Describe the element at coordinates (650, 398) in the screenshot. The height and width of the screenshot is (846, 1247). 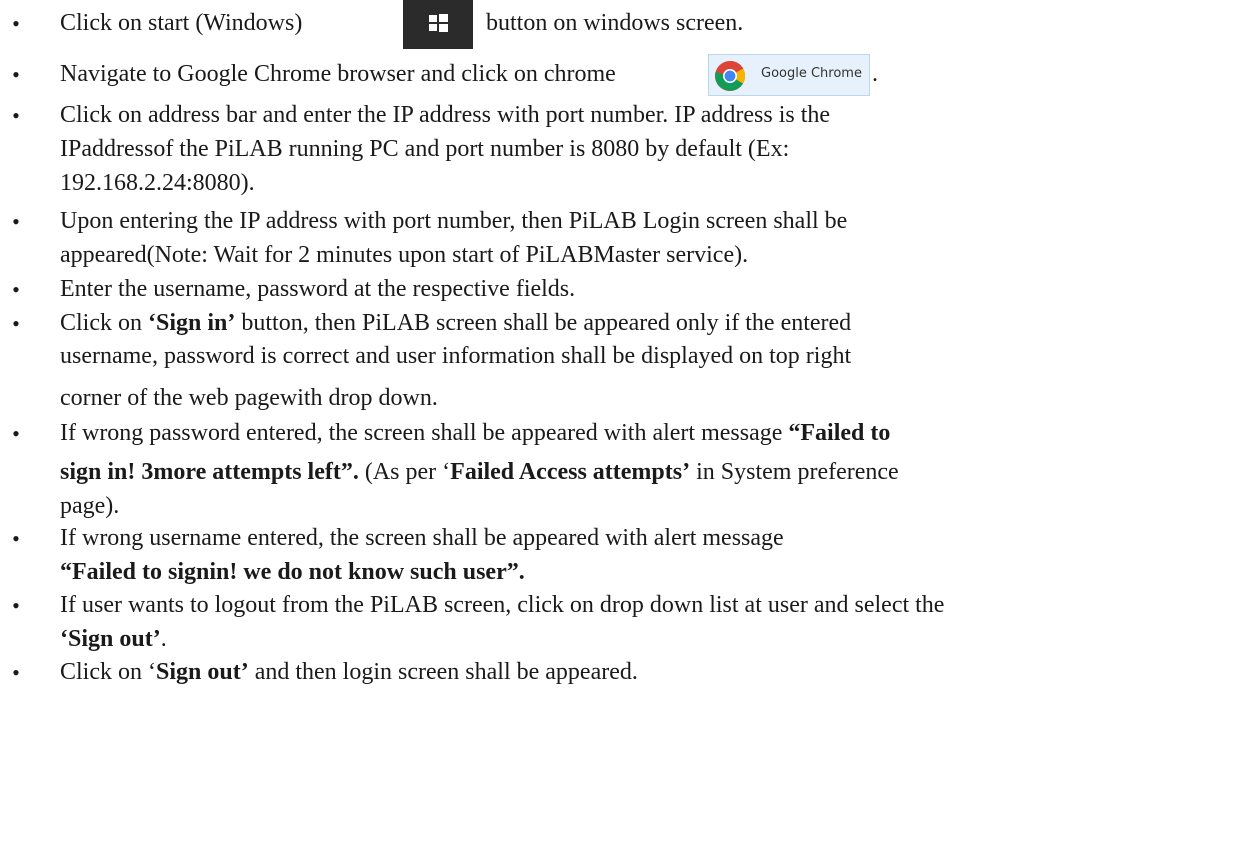
I see `item-text-line: corner of the web pagewith drop down.` at that location.